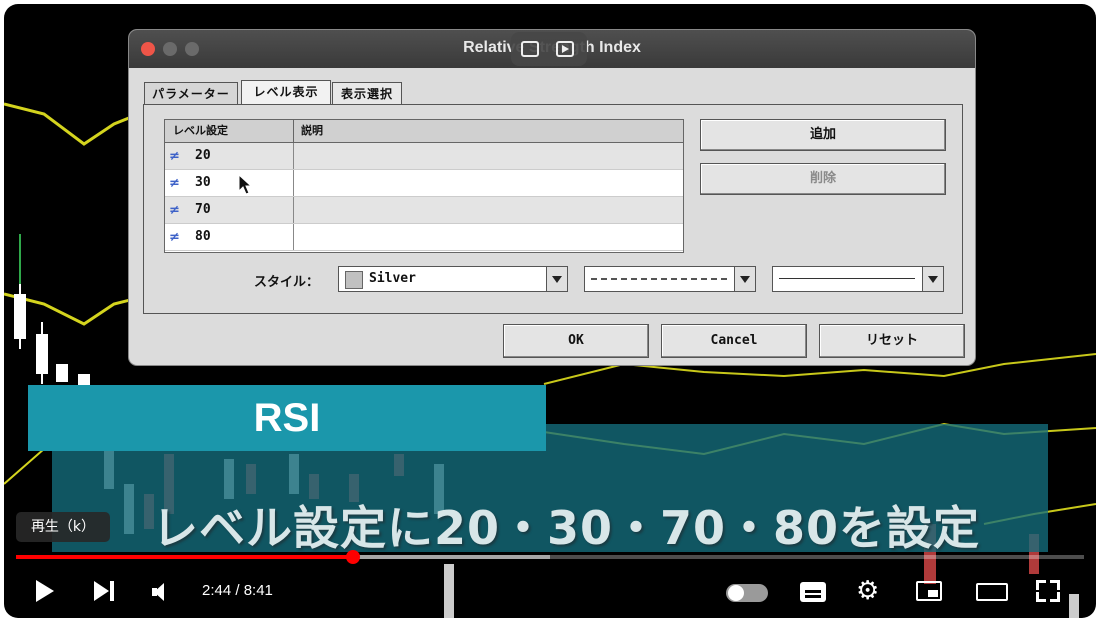 The height and width of the screenshot is (622, 1100). I want to click on tab-parameters: パラメーター, so click(191, 93).